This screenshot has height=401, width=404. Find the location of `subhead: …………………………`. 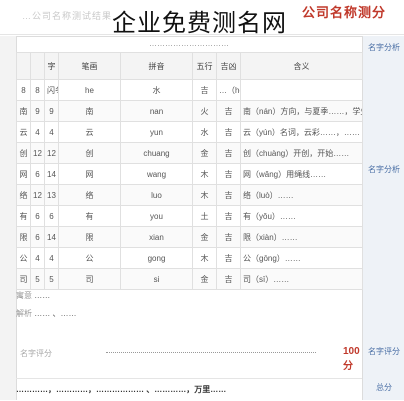

subhead: ………………………… is located at coordinates (189, 43).